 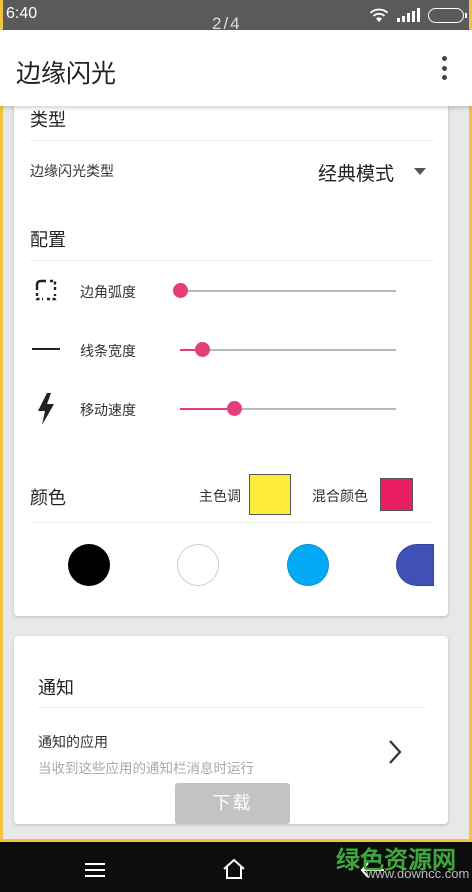 I want to click on config-section-title: 配置, so click(x=48, y=240).